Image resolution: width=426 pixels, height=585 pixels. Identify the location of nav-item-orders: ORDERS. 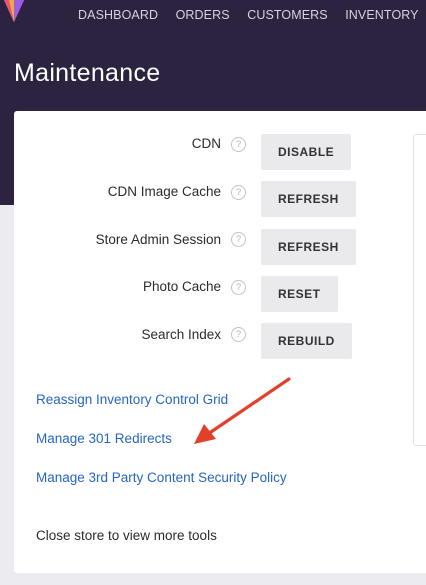
(203, 15).